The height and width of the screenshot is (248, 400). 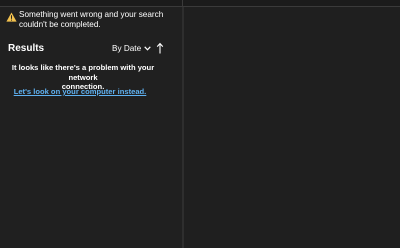 I want to click on error-message-line2: couldn't be completed., so click(x=60, y=24).